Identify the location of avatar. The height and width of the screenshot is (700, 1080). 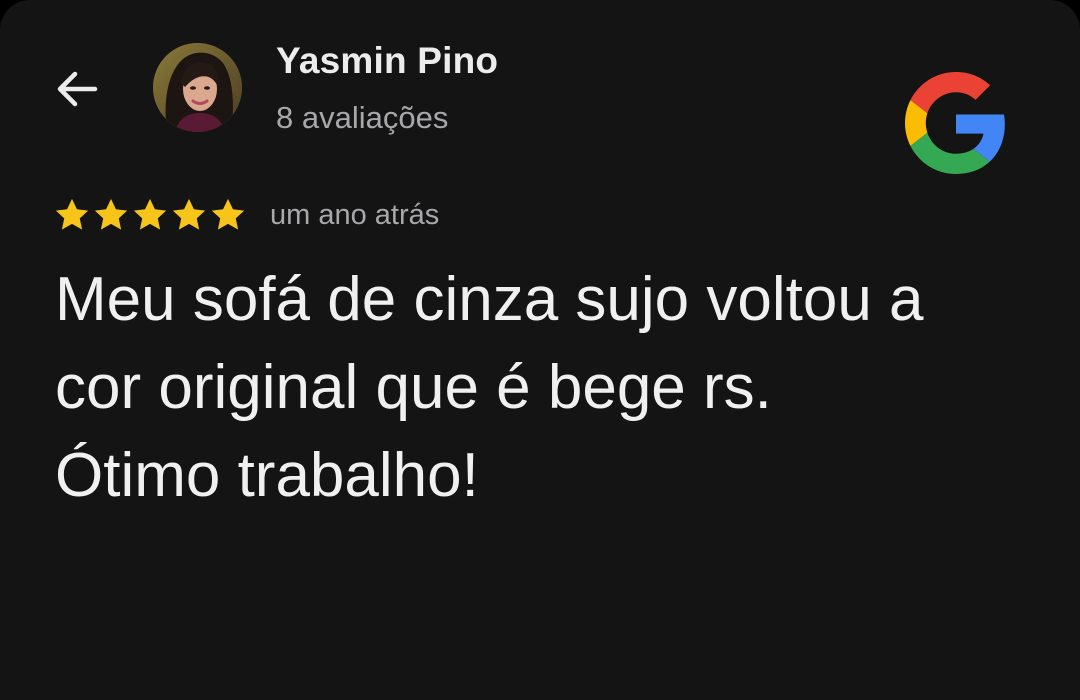
(197, 87).